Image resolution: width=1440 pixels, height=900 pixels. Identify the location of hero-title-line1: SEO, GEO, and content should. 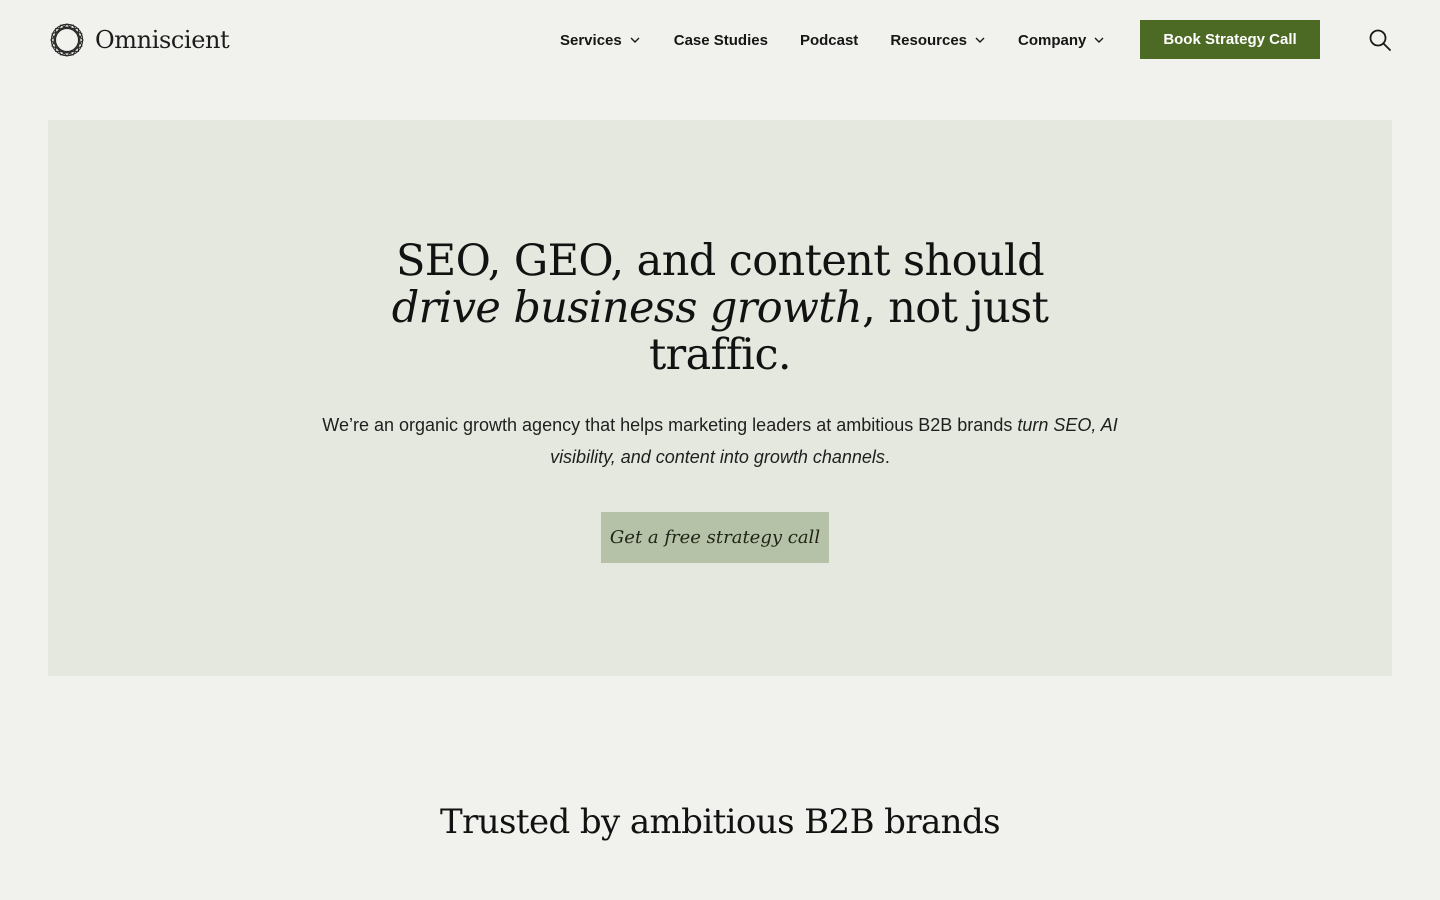
(720, 261).